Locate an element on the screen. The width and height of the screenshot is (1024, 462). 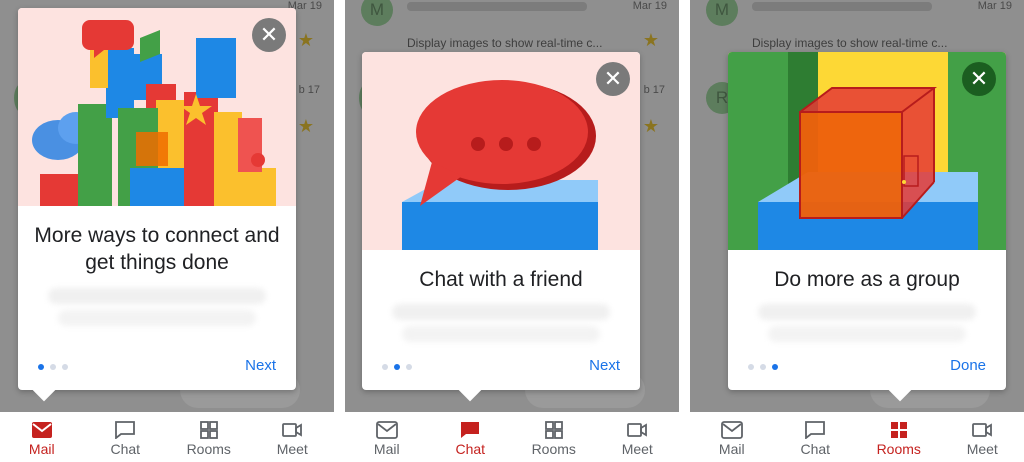
illustration-chat: ✕ is located at coordinates (501, 151).